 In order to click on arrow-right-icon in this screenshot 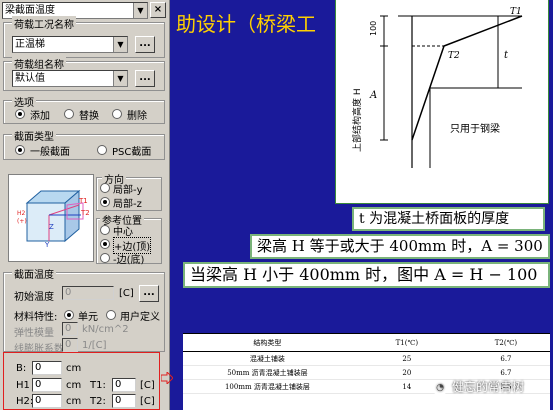, I will do `click(167, 378)`.